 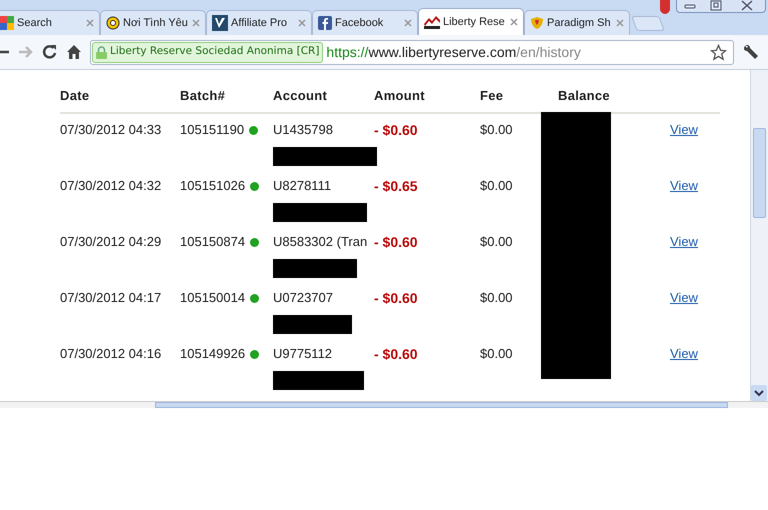 What do you see at coordinates (75, 95) in the screenshot?
I see `column-header: Date` at bounding box center [75, 95].